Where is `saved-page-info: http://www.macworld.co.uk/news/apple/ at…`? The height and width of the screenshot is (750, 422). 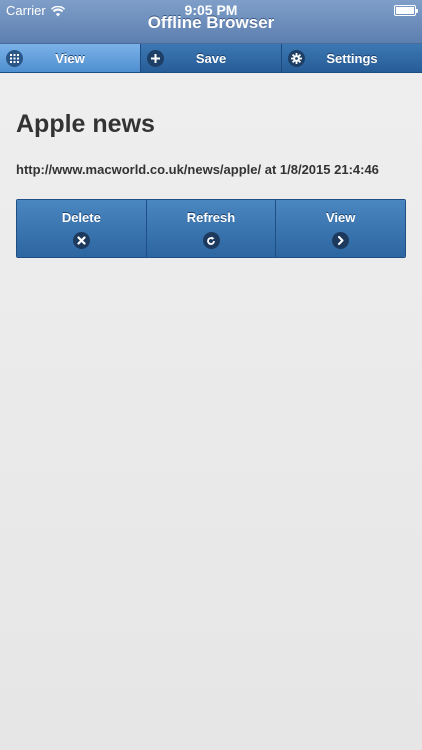
saved-page-info: http://www.macworld.co.uk/news/apple/ at… is located at coordinates (197, 169).